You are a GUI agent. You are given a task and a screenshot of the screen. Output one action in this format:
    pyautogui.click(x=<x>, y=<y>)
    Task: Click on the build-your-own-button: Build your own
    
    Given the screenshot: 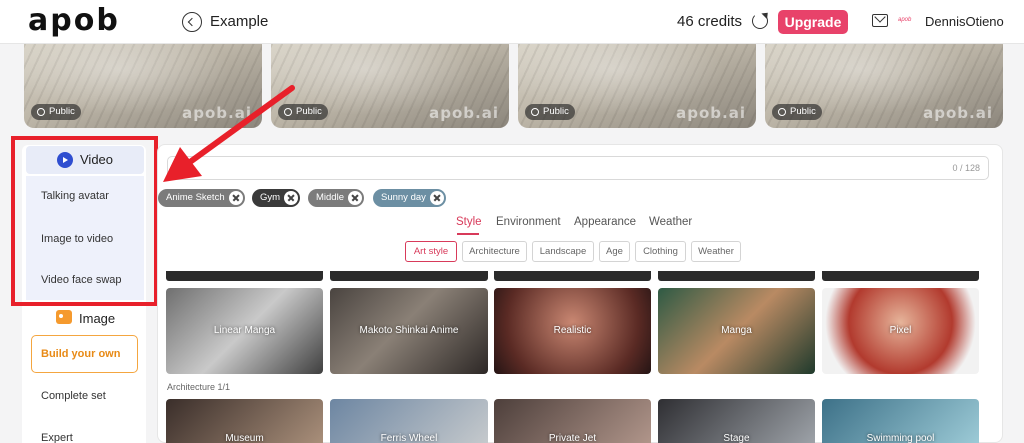 What is the action you would take?
    pyautogui.click(x=84, y=354)
    